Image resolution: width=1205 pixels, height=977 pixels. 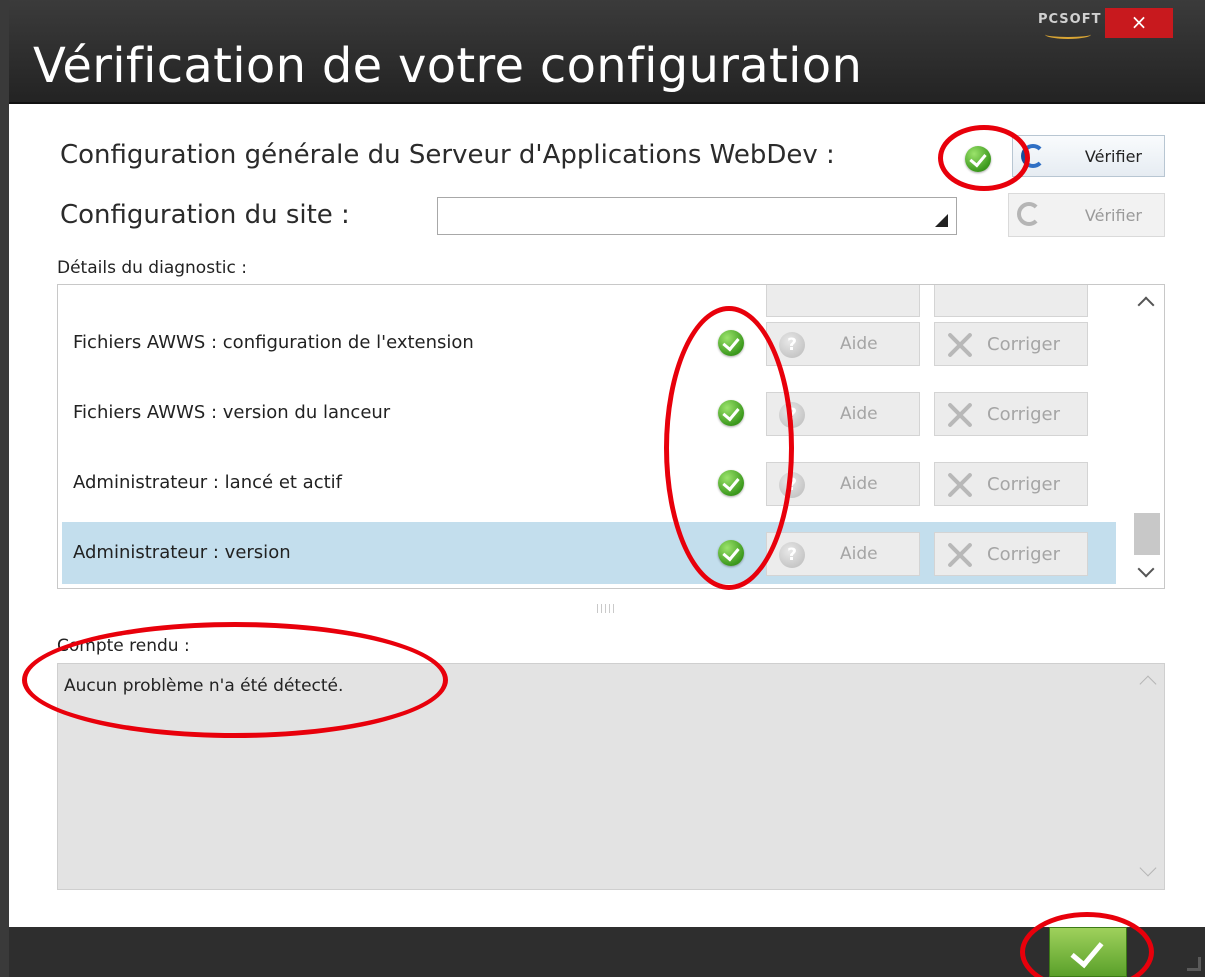 I want to click on ok-button, so click(x=1088, y=952).